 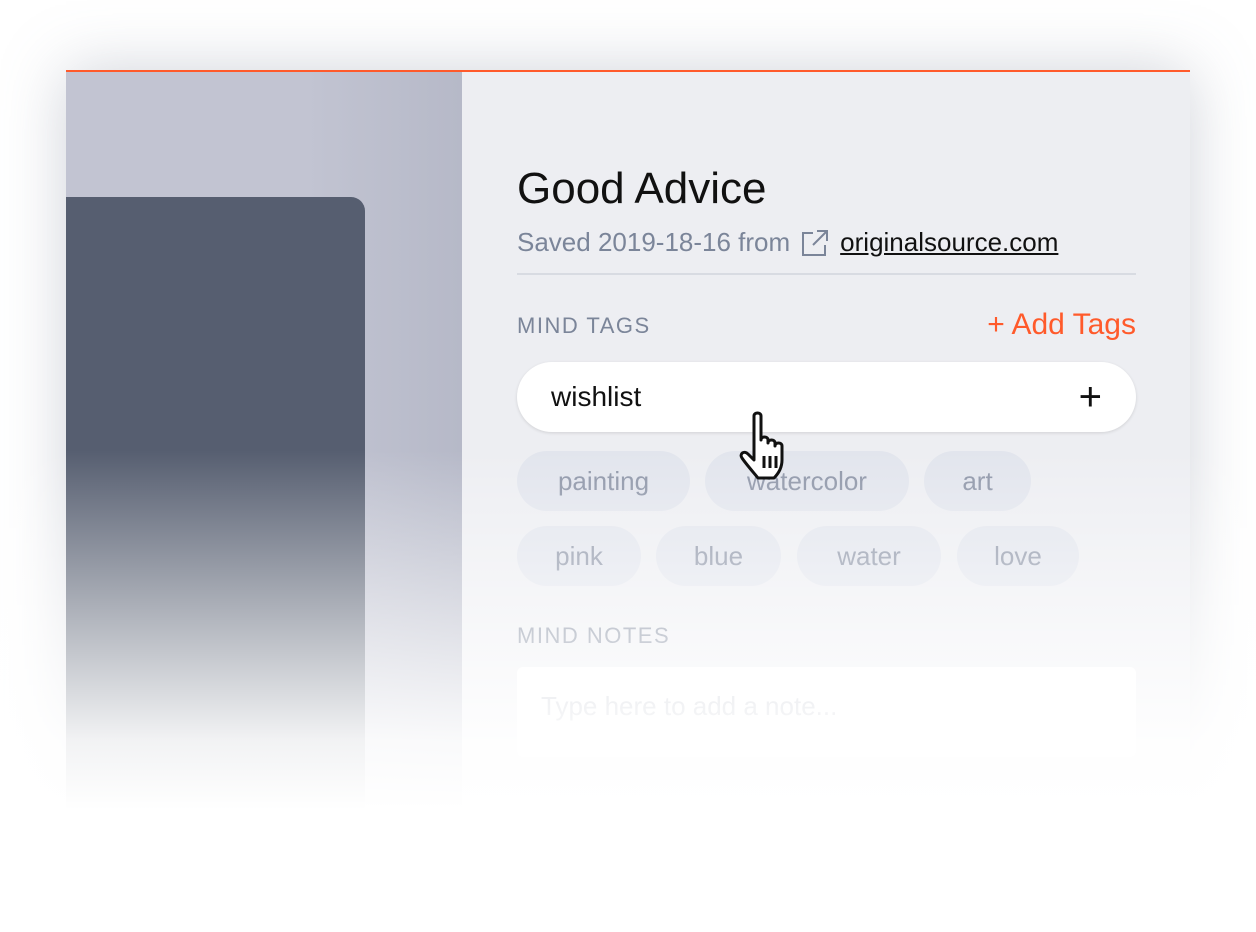 What do you see at coordinates (603, 481) in the screenshot?
I see `tag-chip: painting` at bounding box center [603, 481].